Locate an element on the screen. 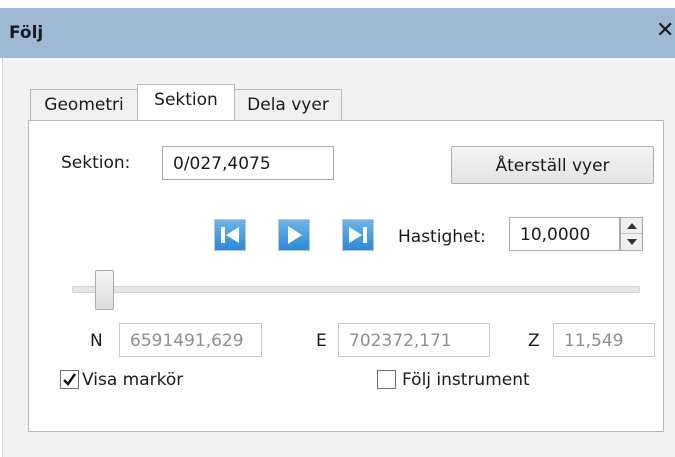 This screenshot has height=457, width=675. skip-to-end-button is located at coordinates (358, 235).